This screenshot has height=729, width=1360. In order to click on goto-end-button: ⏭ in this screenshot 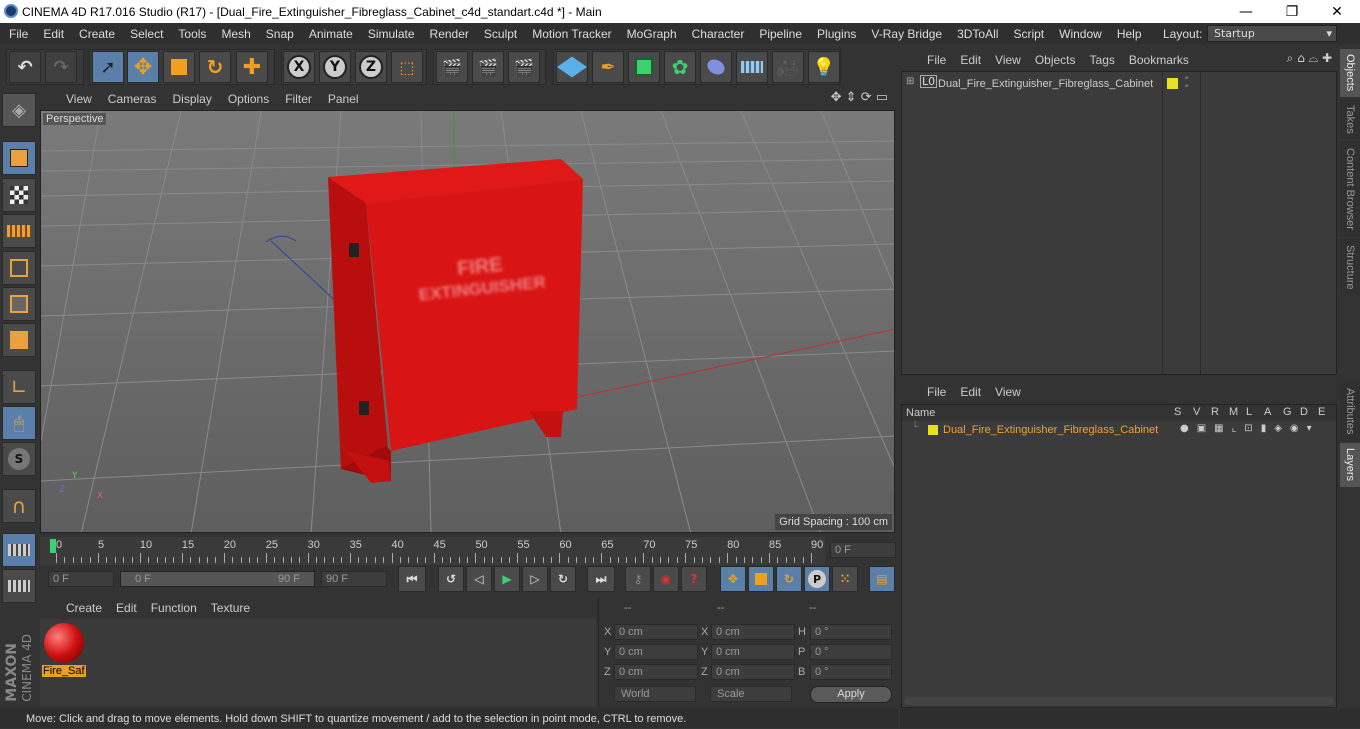, I will do `click(601, 579)`.